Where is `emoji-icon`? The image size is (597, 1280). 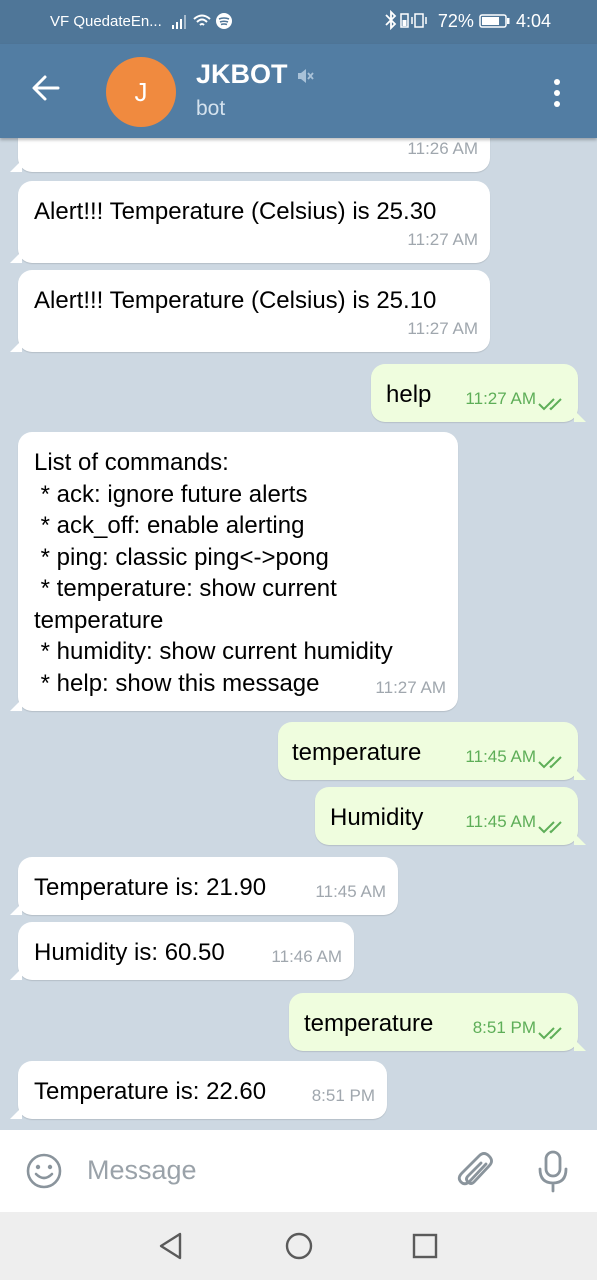
emoji-icon is located at coordinates (44, 1171).